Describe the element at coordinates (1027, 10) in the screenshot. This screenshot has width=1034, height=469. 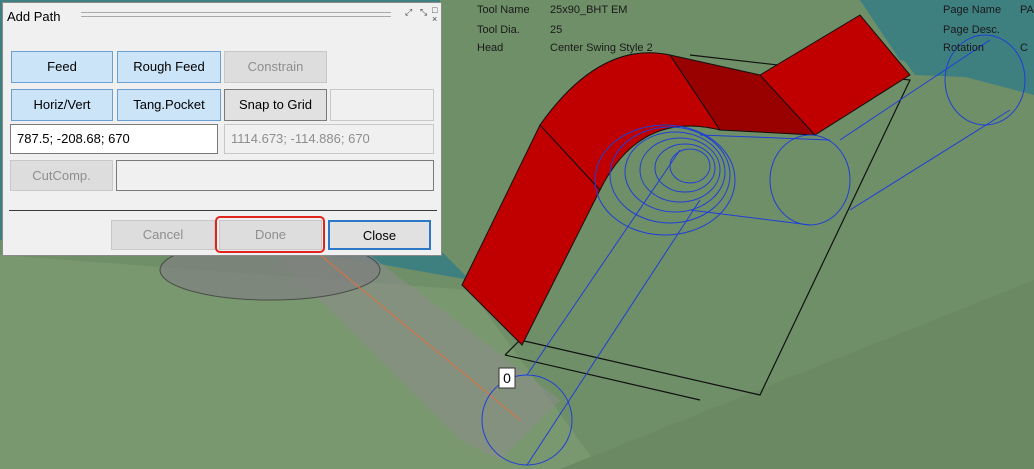
I see `page-name-value: PA` at that location.